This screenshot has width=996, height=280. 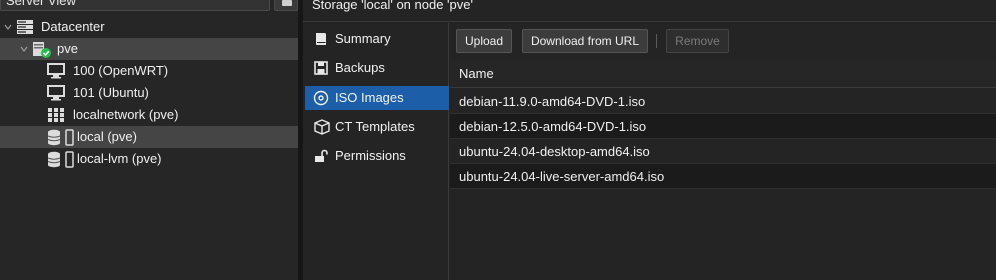 I want to click on tree-item-label: local-lvm (pve), so click(x=119, y=158).